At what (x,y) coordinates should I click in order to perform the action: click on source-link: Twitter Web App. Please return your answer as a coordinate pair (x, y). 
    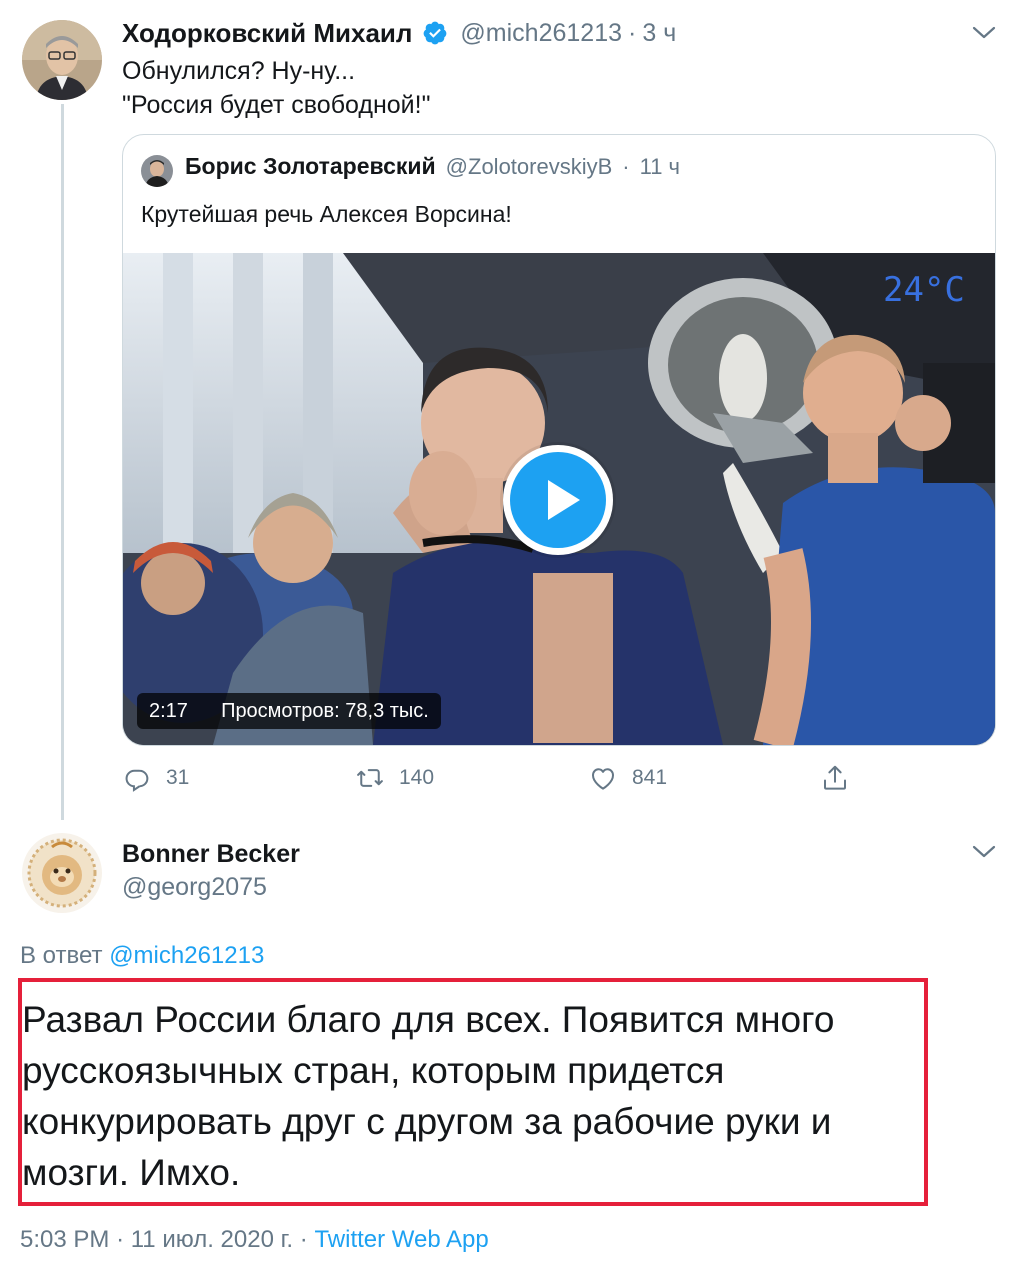
    Looking at the image, I should click on (401, 1239).